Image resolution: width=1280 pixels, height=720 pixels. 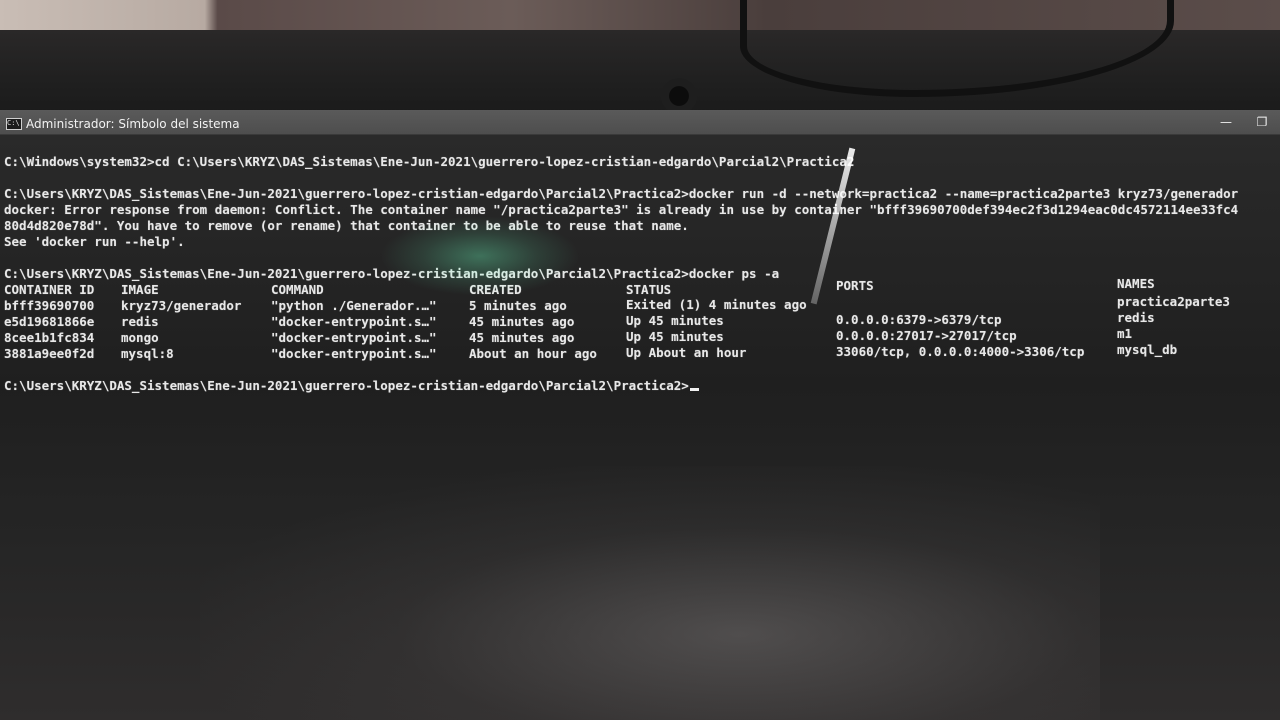 I want to click on created: 5 minutes ago, so click(x=518, y=305).